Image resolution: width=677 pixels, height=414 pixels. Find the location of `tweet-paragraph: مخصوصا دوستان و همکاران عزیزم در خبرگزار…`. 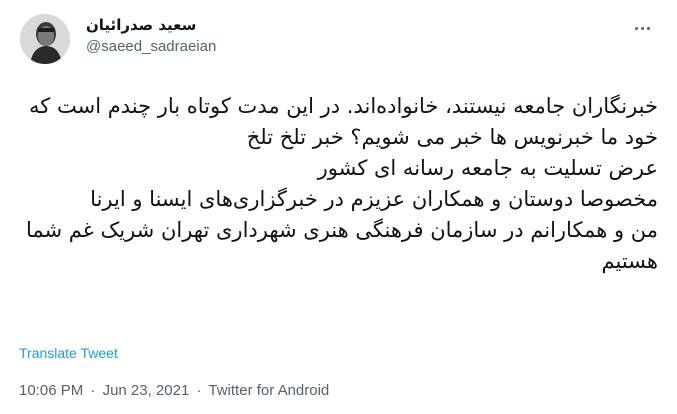

tweet-paragraph: مخصوصا دوستان و همکاران عزیزم در خبرگزار… is located at coordinates (374, 199).